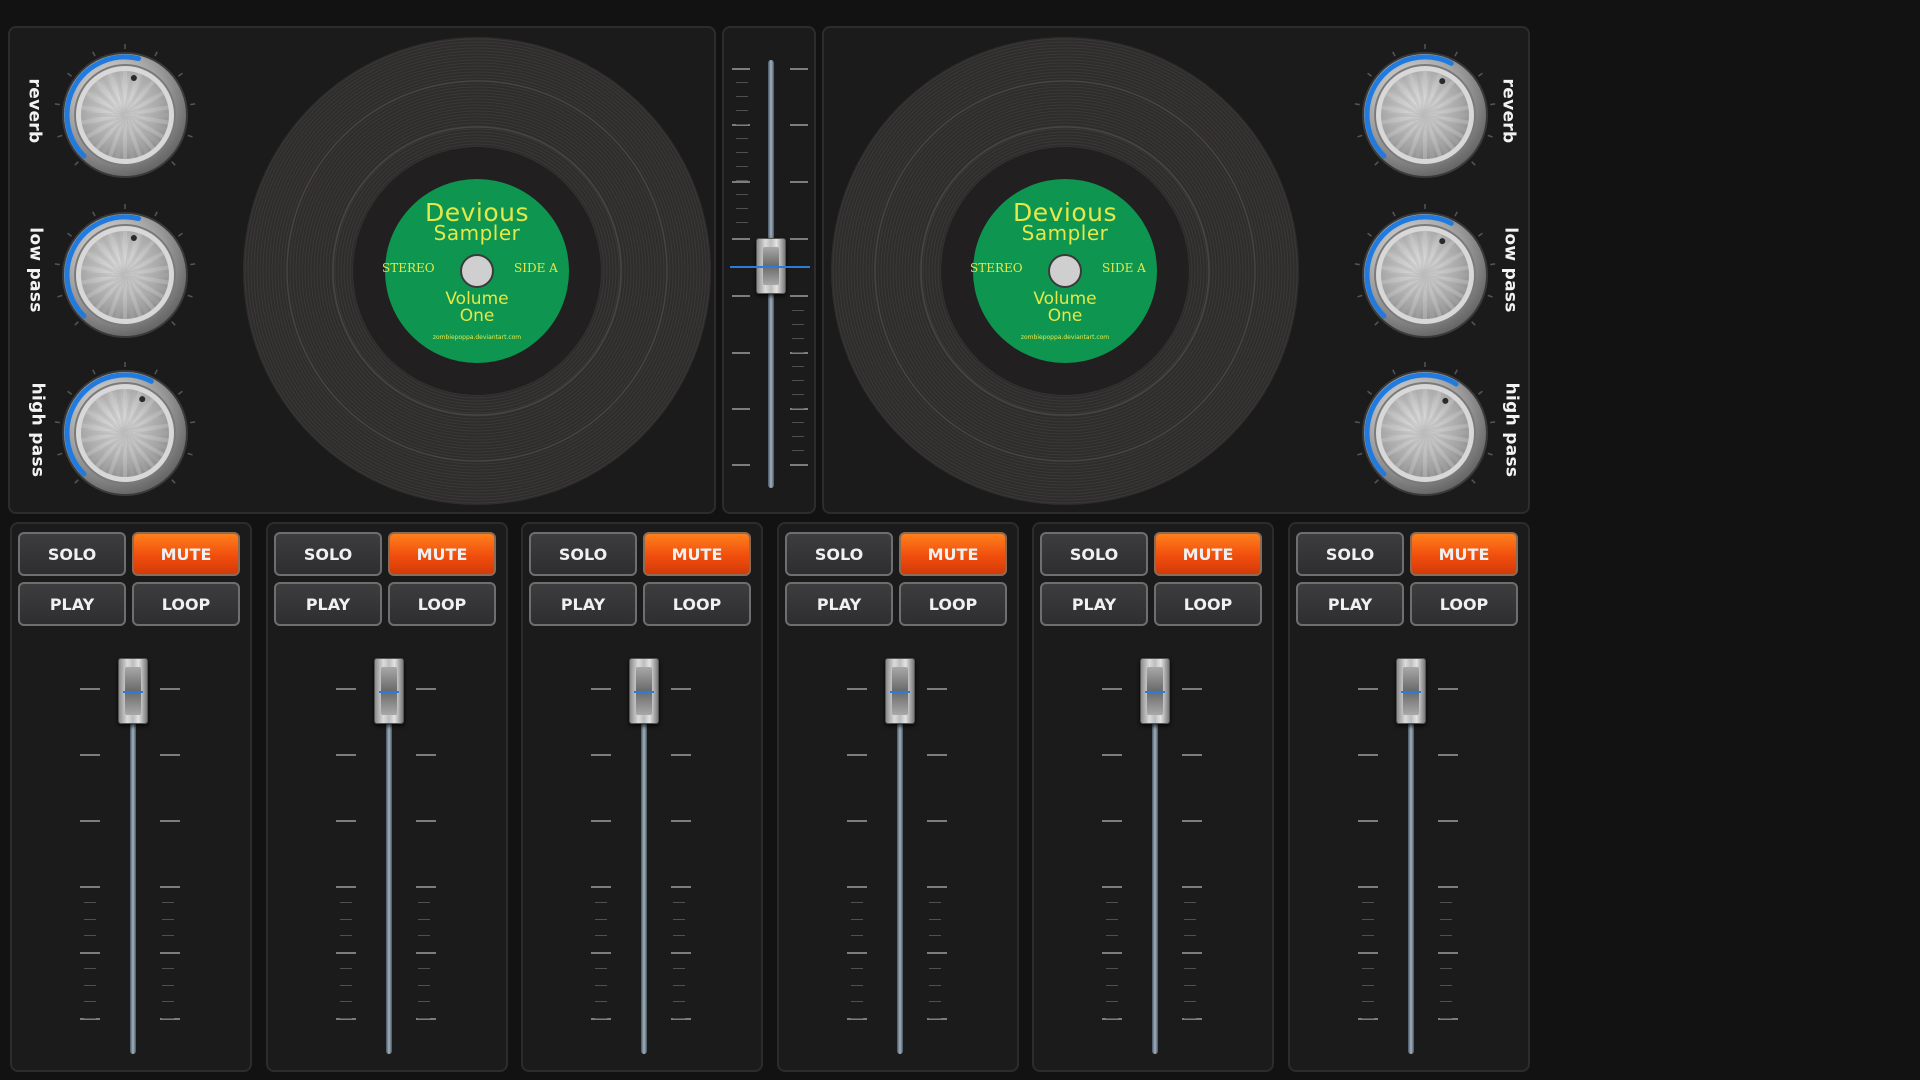 This screenshot has height=1080, width=1920. I want to click on reverb-label-right: reverb, so click(1508, 111).